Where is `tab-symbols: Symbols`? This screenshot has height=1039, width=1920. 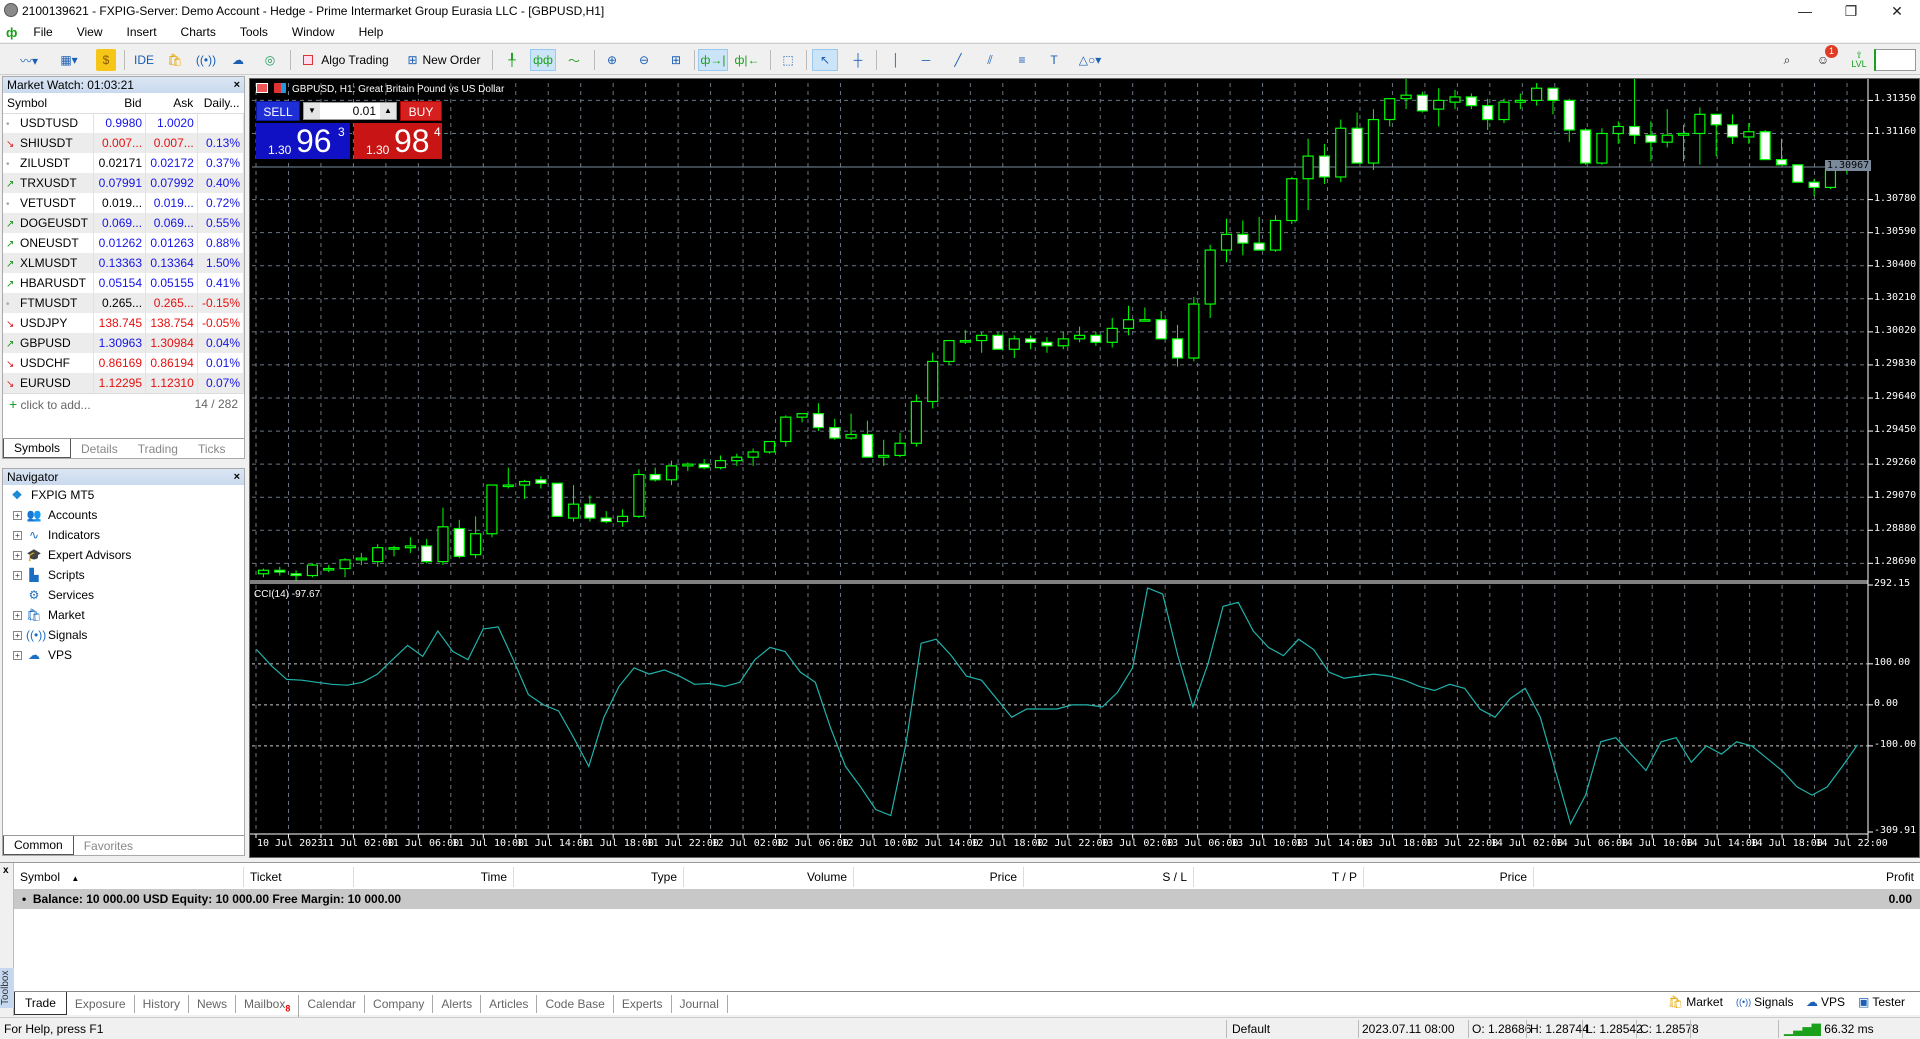
tab-symbols: Symbols is located at coordinates (37, 448).